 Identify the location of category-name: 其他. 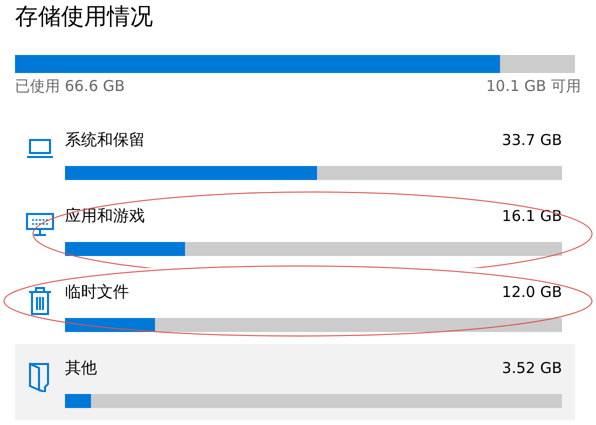
(81, 368).